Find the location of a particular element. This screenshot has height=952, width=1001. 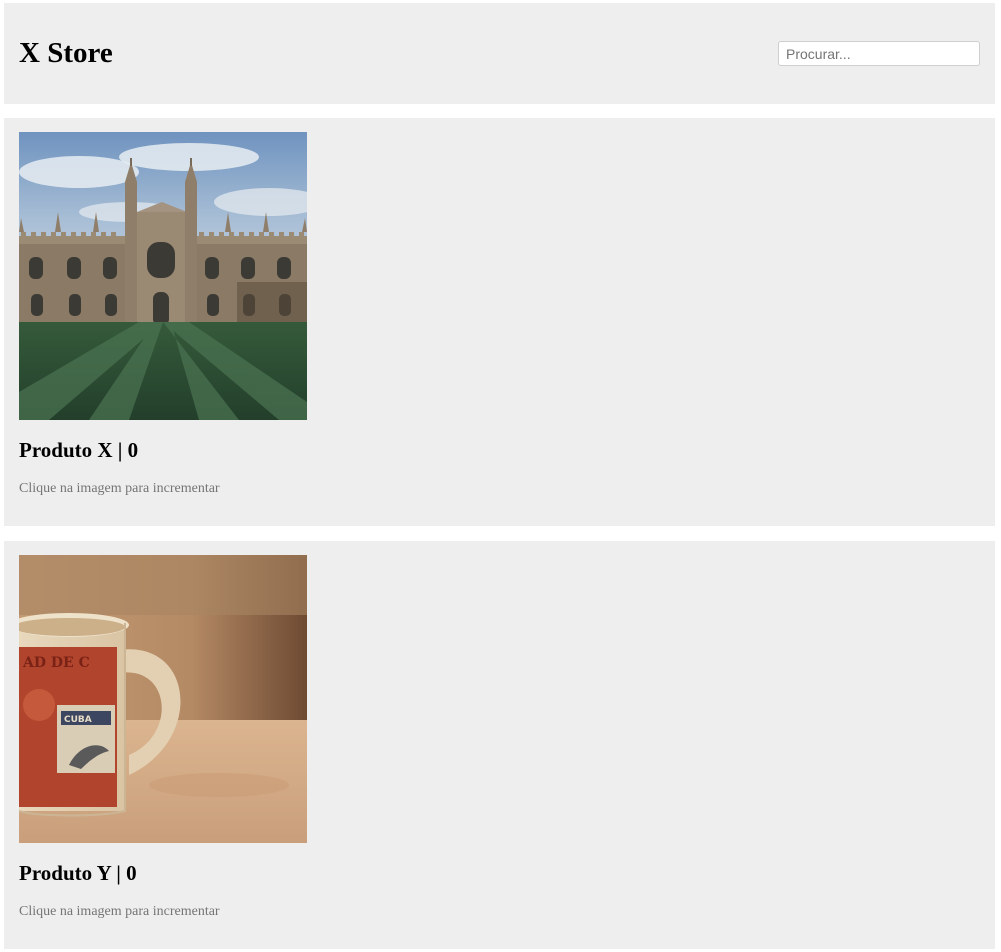

search-input is located at coordinates (879, 53).